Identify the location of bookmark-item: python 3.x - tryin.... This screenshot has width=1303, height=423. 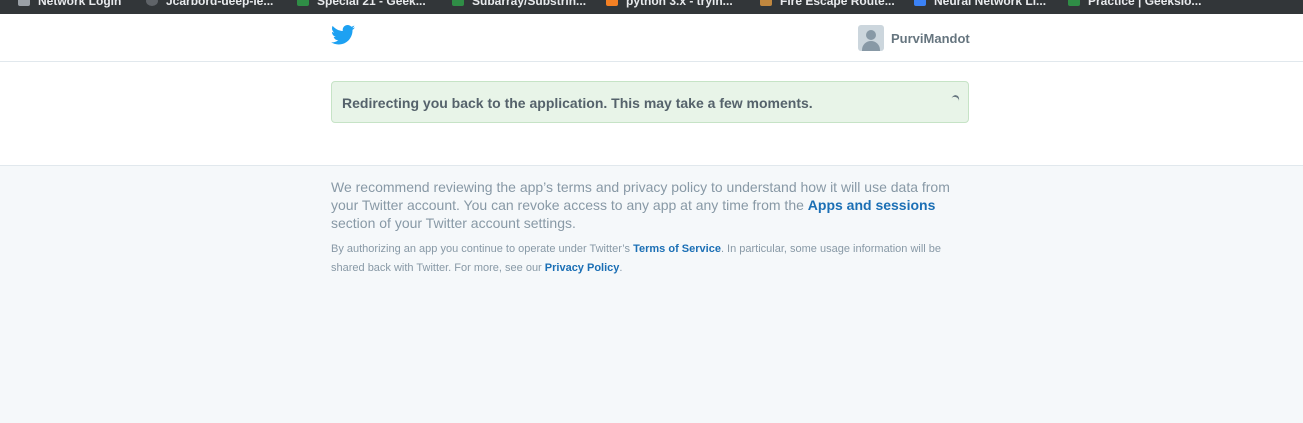
(669, 4).